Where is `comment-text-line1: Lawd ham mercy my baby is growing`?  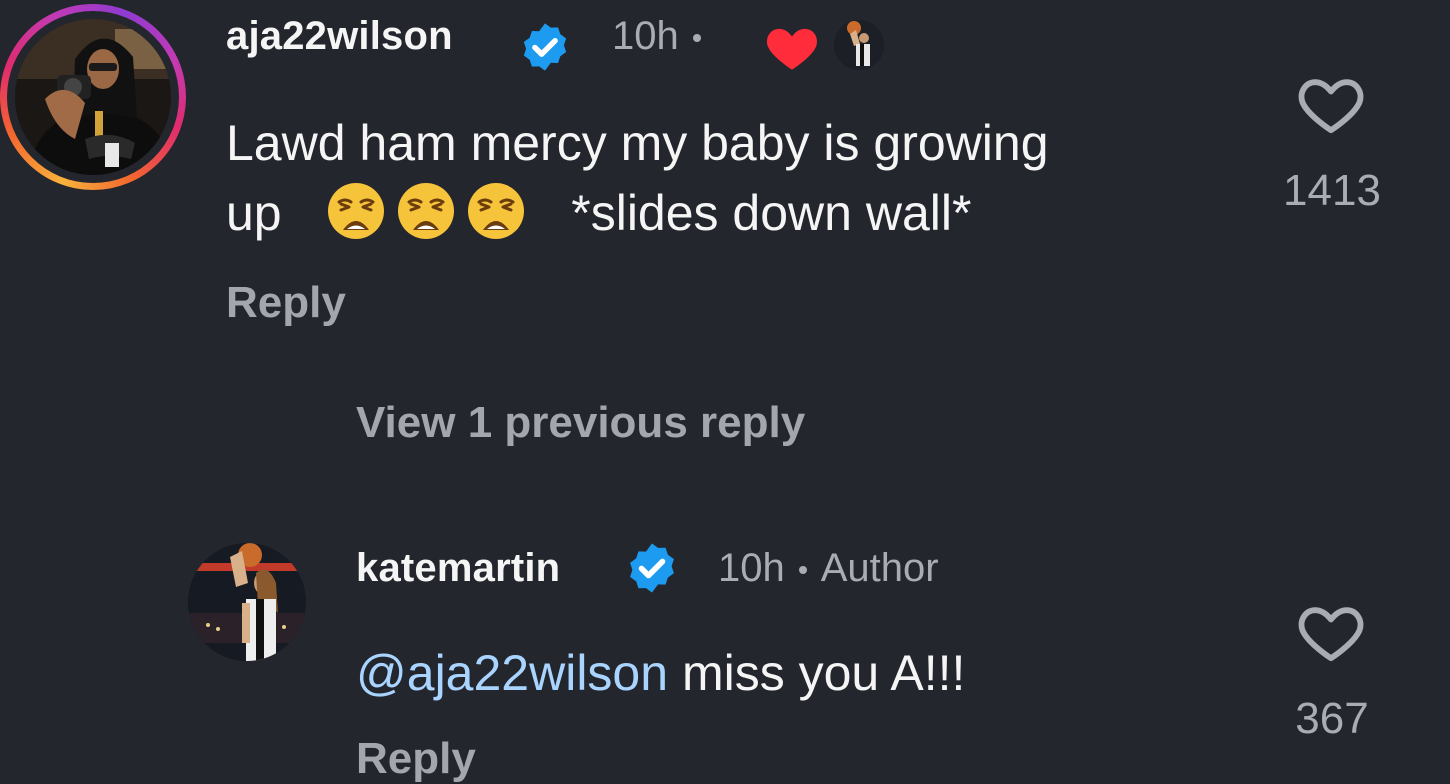
comment-text-line1: Lawd ham mercy my baby is growing is located at coordinates (637, 143).